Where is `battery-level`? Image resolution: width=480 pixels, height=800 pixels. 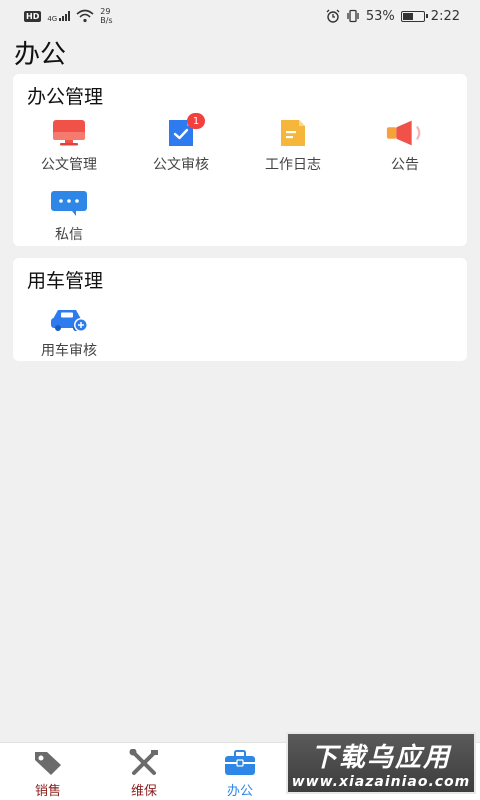
battery-level is located at coordinates (408, 16).